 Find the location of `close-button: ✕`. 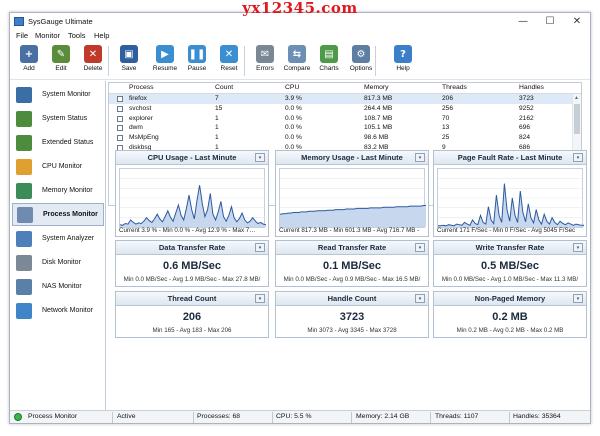

close-button: ✕ is located at coordinates (577, 21).